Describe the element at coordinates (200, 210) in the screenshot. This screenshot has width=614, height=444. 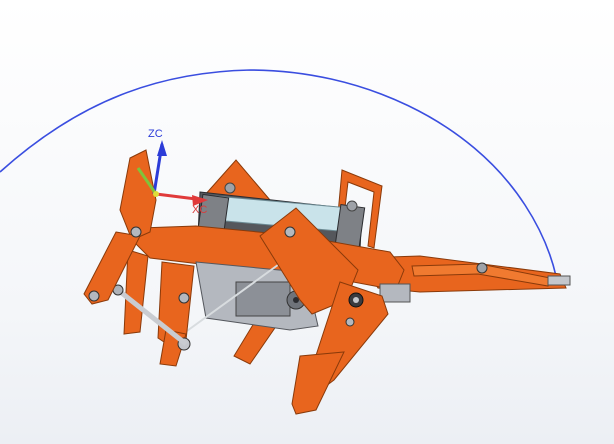
I see `x-axis-label: XC` at that location.